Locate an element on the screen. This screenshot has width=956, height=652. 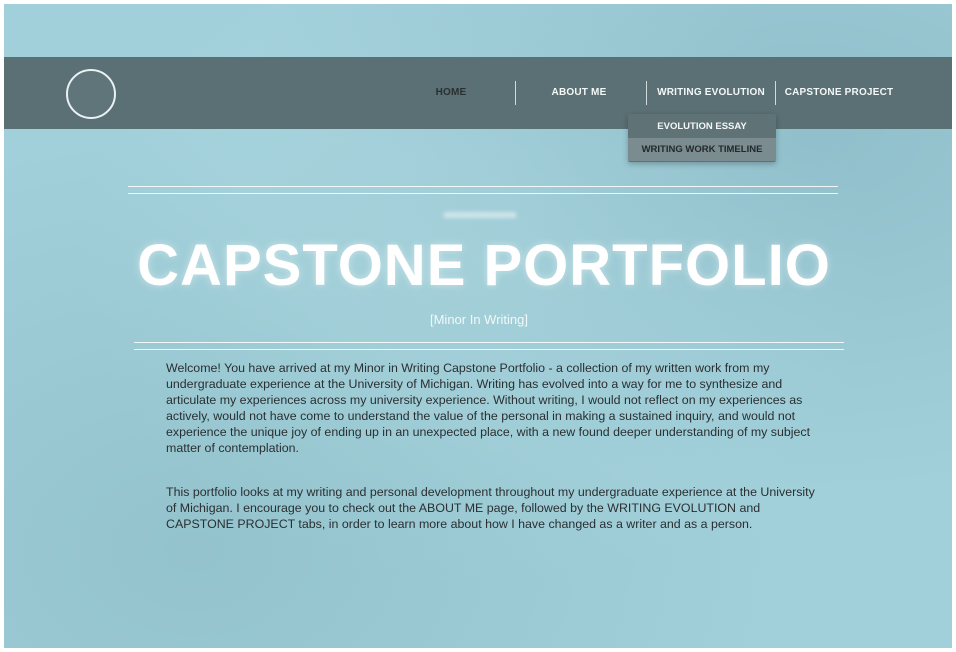
page-title: CAPSTONE PORTFOLIO is located at coordinates (484, 265).